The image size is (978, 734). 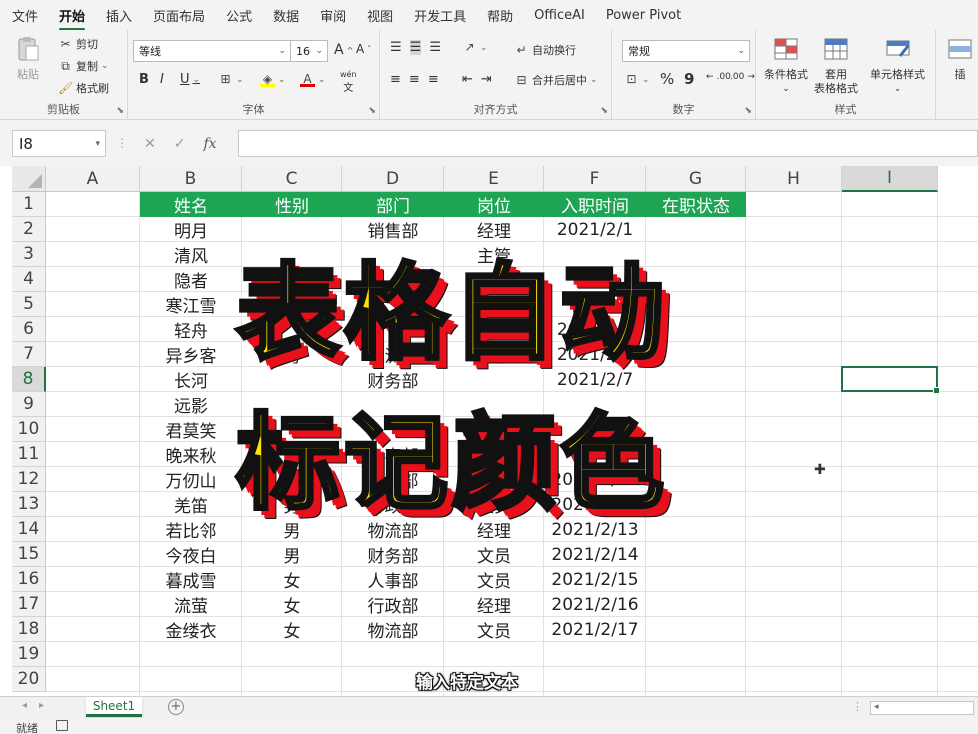 I want to click on table-header-cell: 岗位, so click(x=494, y=204).